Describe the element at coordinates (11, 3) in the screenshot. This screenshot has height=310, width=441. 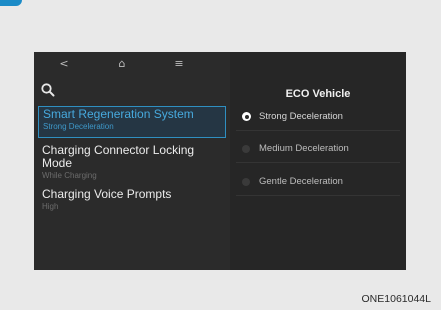
I see `corner-tab` at that location.